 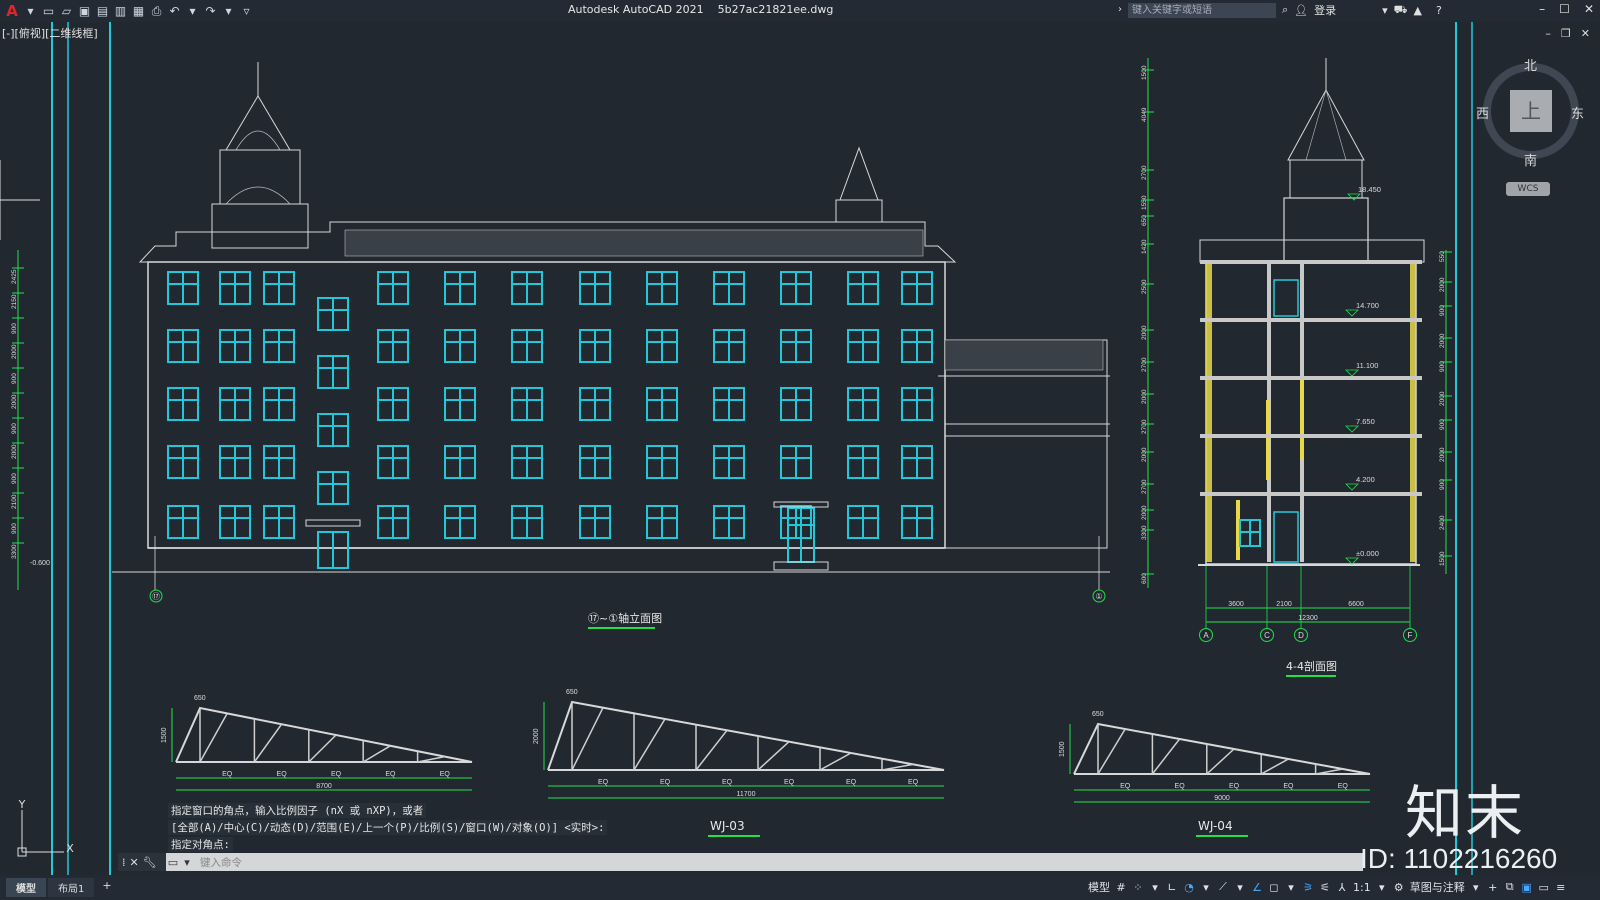 What do you see at coordinates (1542, 9) in the screenshot?
I see `minimize-icon: –` at bounding box center [1542, 9].